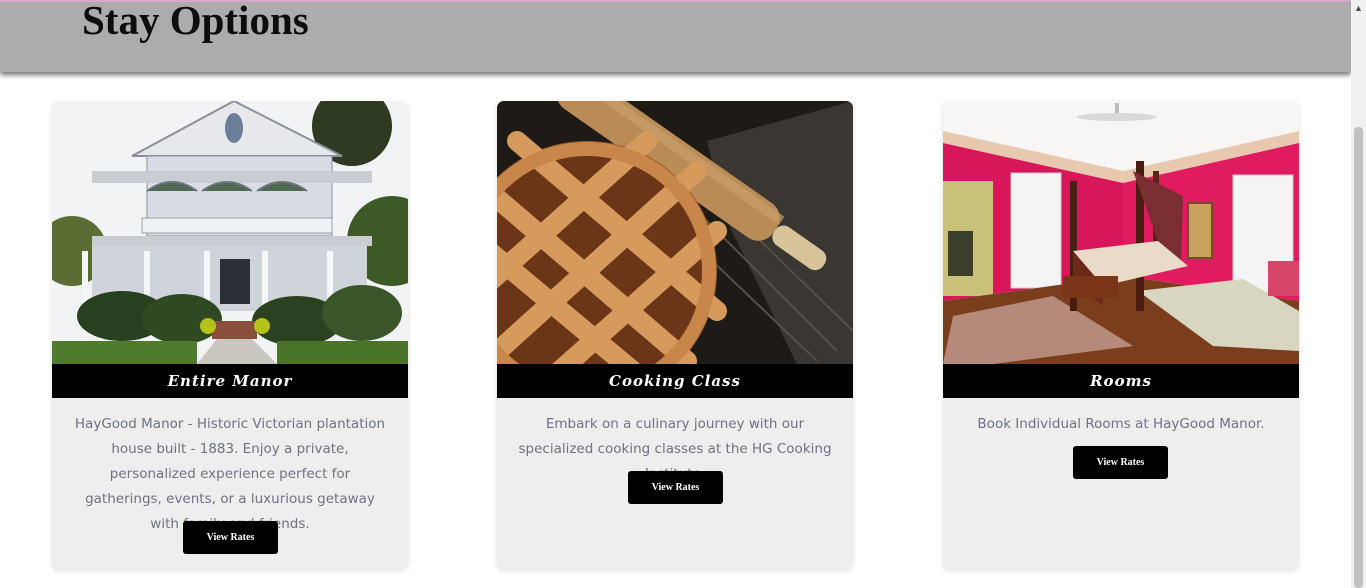 The image size is (1366, 588). What do you see at coordinates (1358, 8) in the screenshot?
I see `scroll-up-arrow-icon: ▲` at bounding box center [1358, 8].